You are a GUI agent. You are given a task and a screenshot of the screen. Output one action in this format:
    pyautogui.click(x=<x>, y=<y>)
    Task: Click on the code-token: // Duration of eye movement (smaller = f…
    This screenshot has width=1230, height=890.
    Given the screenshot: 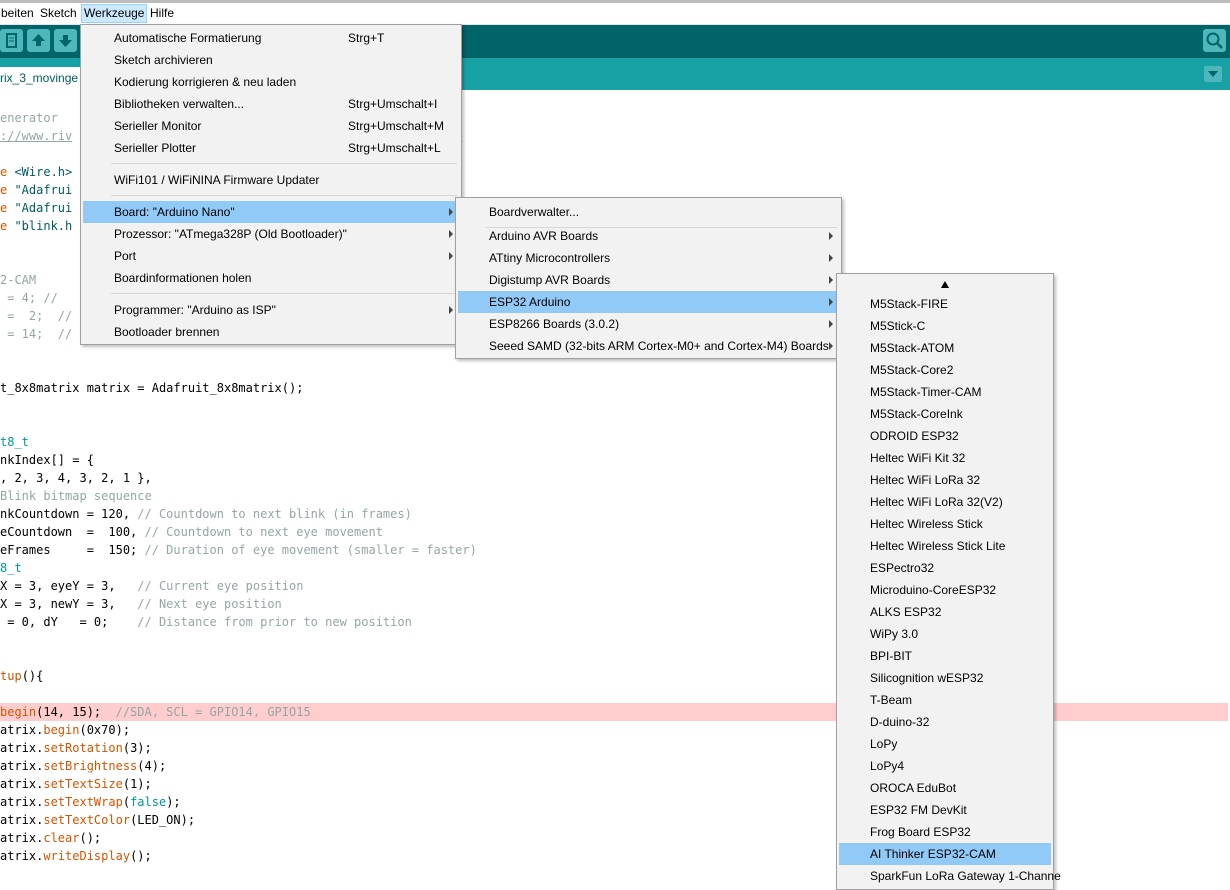 What is the action you would take?
    pyautogui.click(x=310, y=550)
    